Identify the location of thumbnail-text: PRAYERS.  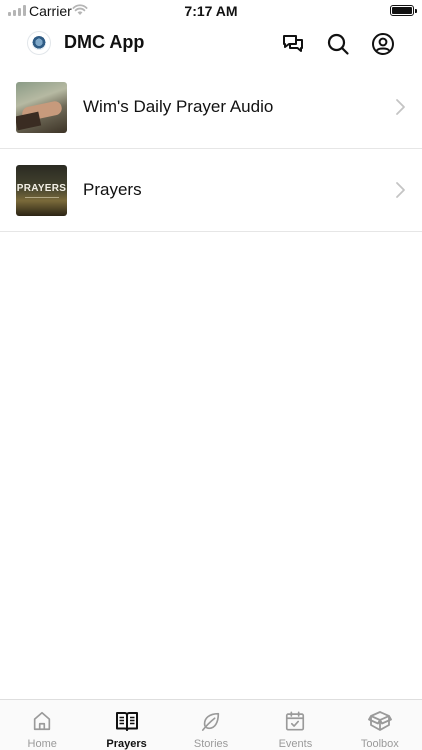
(41, 188).